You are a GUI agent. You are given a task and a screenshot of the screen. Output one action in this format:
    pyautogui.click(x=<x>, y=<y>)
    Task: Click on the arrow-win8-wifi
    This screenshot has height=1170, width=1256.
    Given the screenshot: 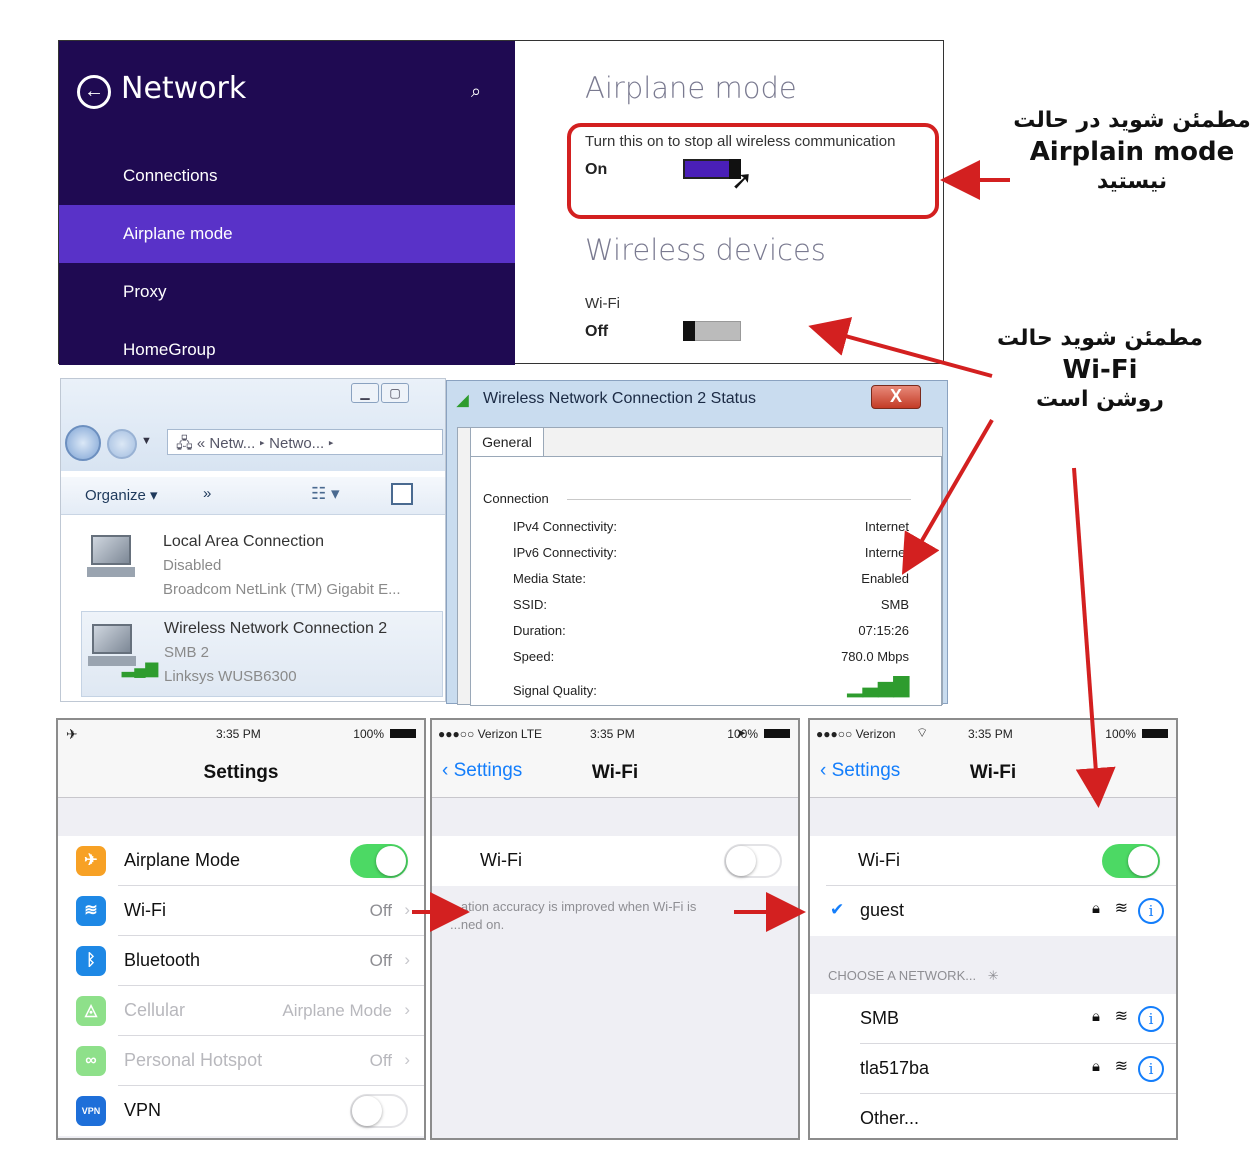 What is the action you would take?
    pyautogui.click(x=900, y=347)
    